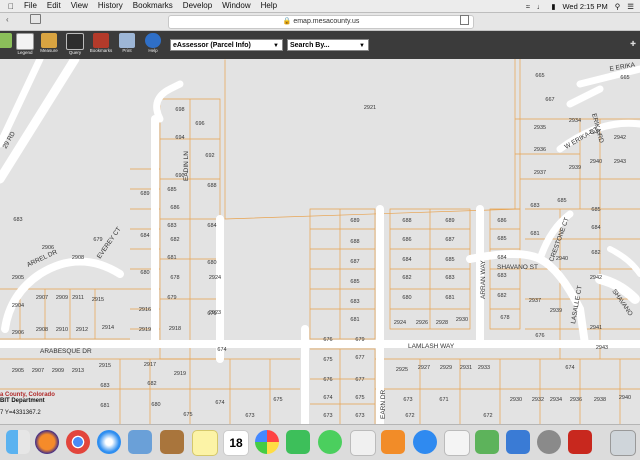 The image size is (640, 460). I want to click on notes-icon, so click(205, 443).